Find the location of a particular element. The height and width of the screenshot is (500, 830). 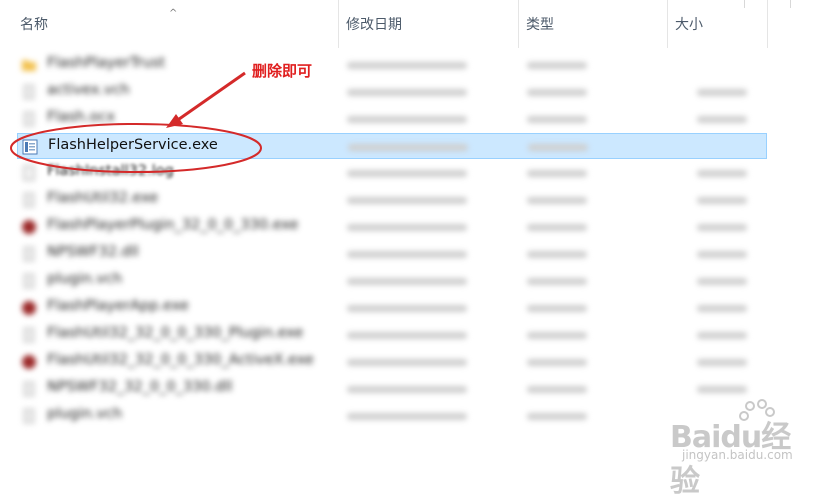

file-row: activex.vch is located at coordinates (392, 92).